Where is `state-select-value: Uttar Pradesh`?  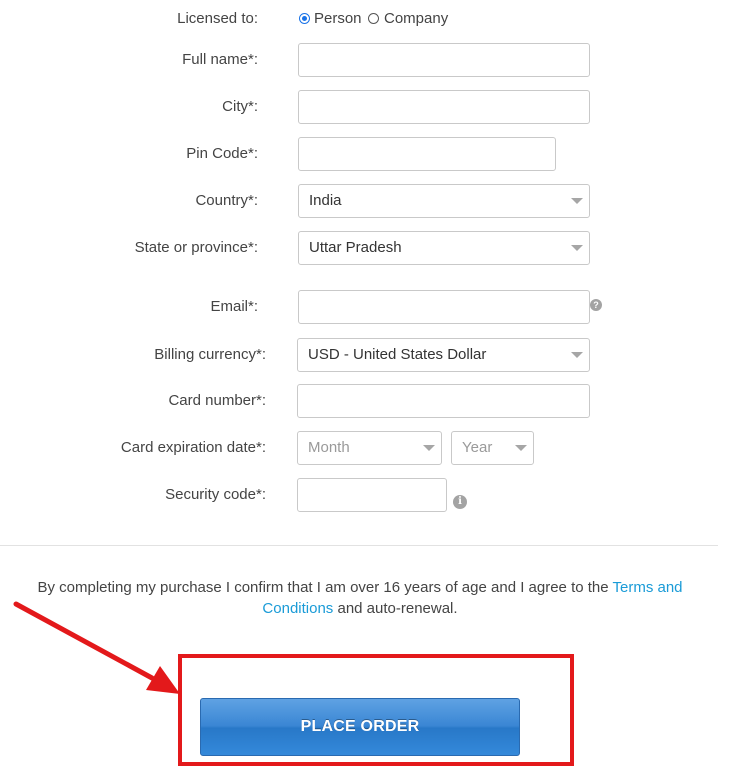
state-select-value: Uttar Pradesh is located at coordinates (355, 247).